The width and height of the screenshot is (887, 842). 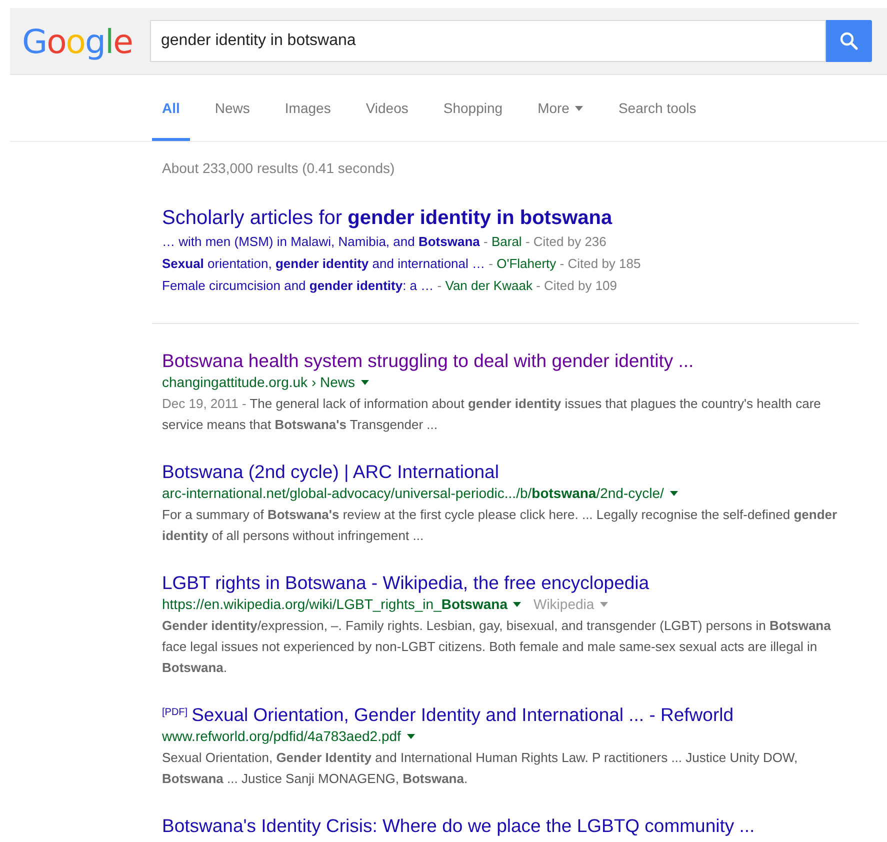 What do you see at coordinates (321, 241) in the screenshot?
I see `article-link: … with men (MSM) in Malawi, Namibia, and Botswana` at bounding box center [321, 241].